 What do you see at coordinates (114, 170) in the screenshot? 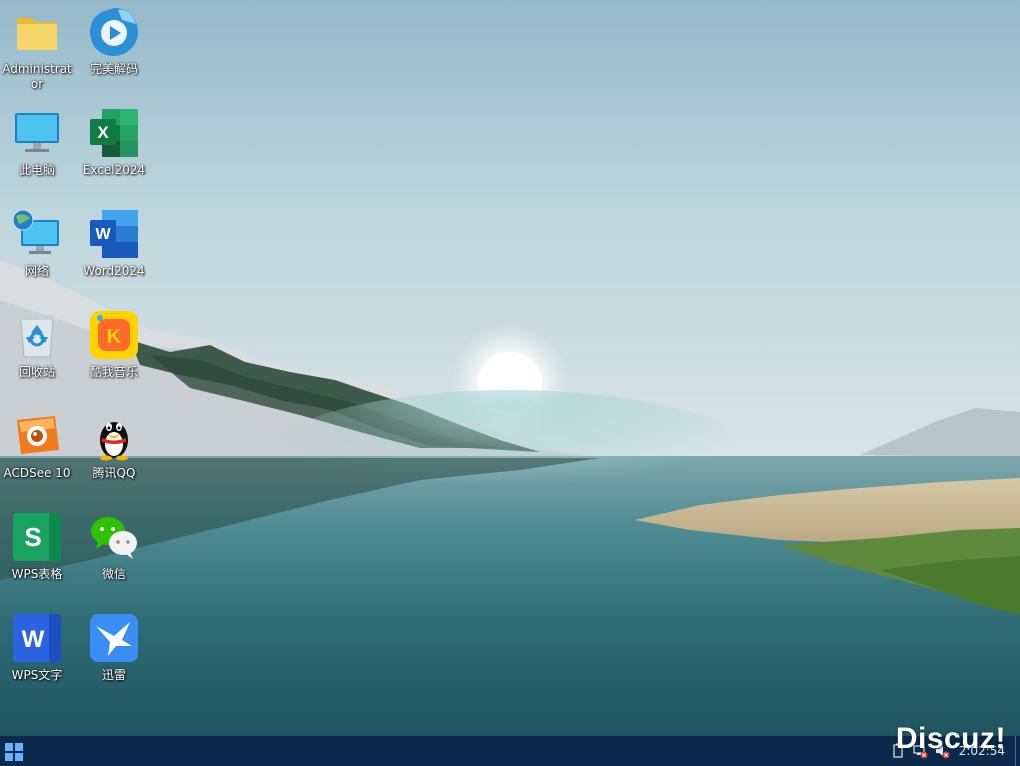
I see `icon-label: Excel2024` at bounding box center [114, 170].